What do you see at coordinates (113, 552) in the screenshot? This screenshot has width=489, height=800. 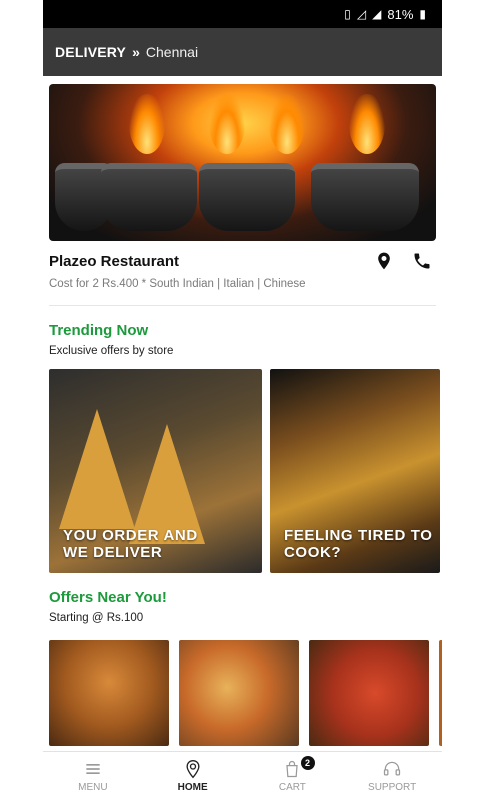 I see `caption-line: WE DELIVER` at bounding box center [113, 552].